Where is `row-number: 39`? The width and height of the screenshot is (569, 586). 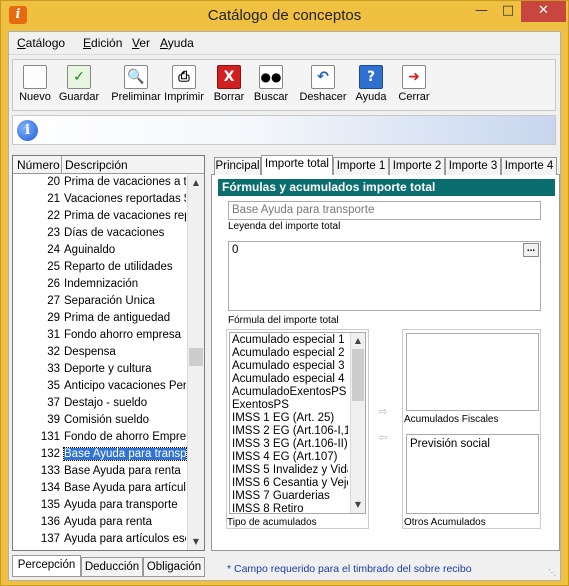
row-number: 39 is located at coordinates (53, 420).